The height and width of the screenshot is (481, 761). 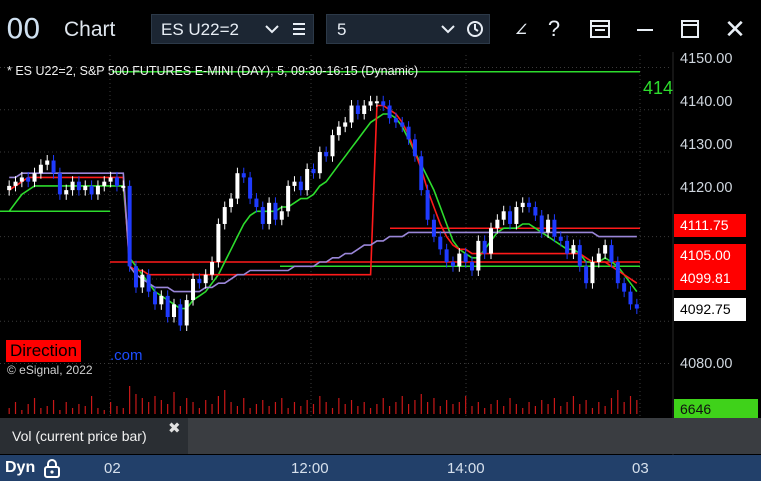 What do you see at coordinates (380, 468) in the screenshot?
I see `time-axis: Dyn 02 12:00 14:00 03` at bounding box center [380, 468].